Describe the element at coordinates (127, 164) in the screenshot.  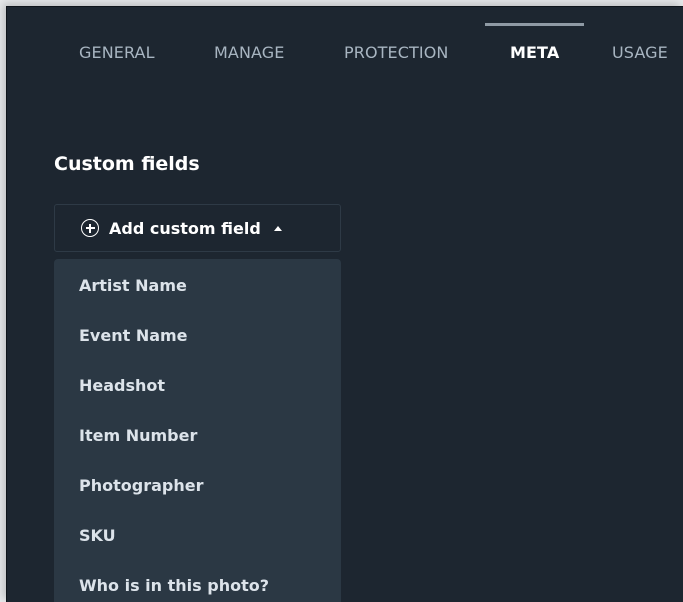
I see `section-title: Custom fields` at that location.